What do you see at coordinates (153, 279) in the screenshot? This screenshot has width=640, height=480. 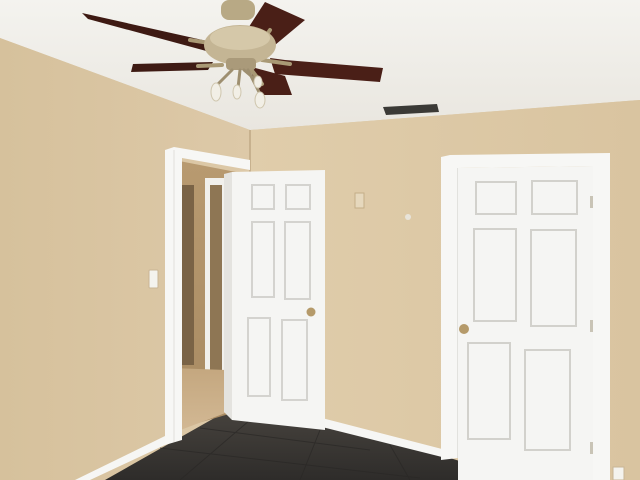 I see `light-switch-icon` at bounding box center [153, 279].